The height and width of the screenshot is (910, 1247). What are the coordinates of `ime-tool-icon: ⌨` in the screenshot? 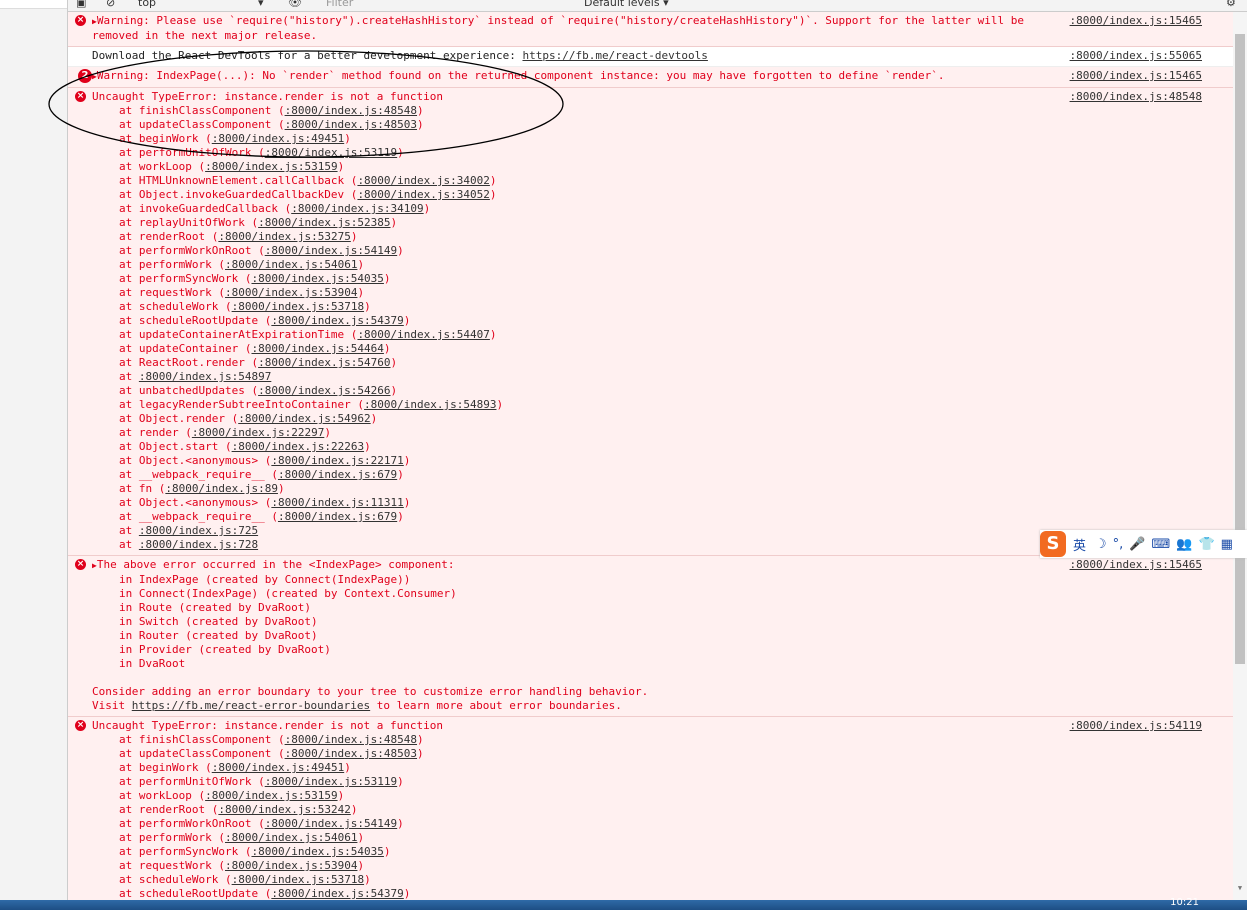 It's located at (1161, 544).